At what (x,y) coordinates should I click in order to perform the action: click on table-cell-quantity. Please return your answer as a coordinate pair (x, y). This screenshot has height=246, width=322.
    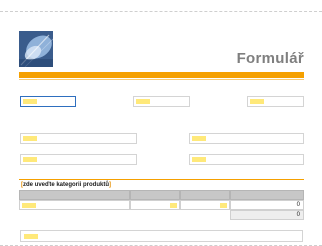
    Looking at the image, I should click on (155, 205).